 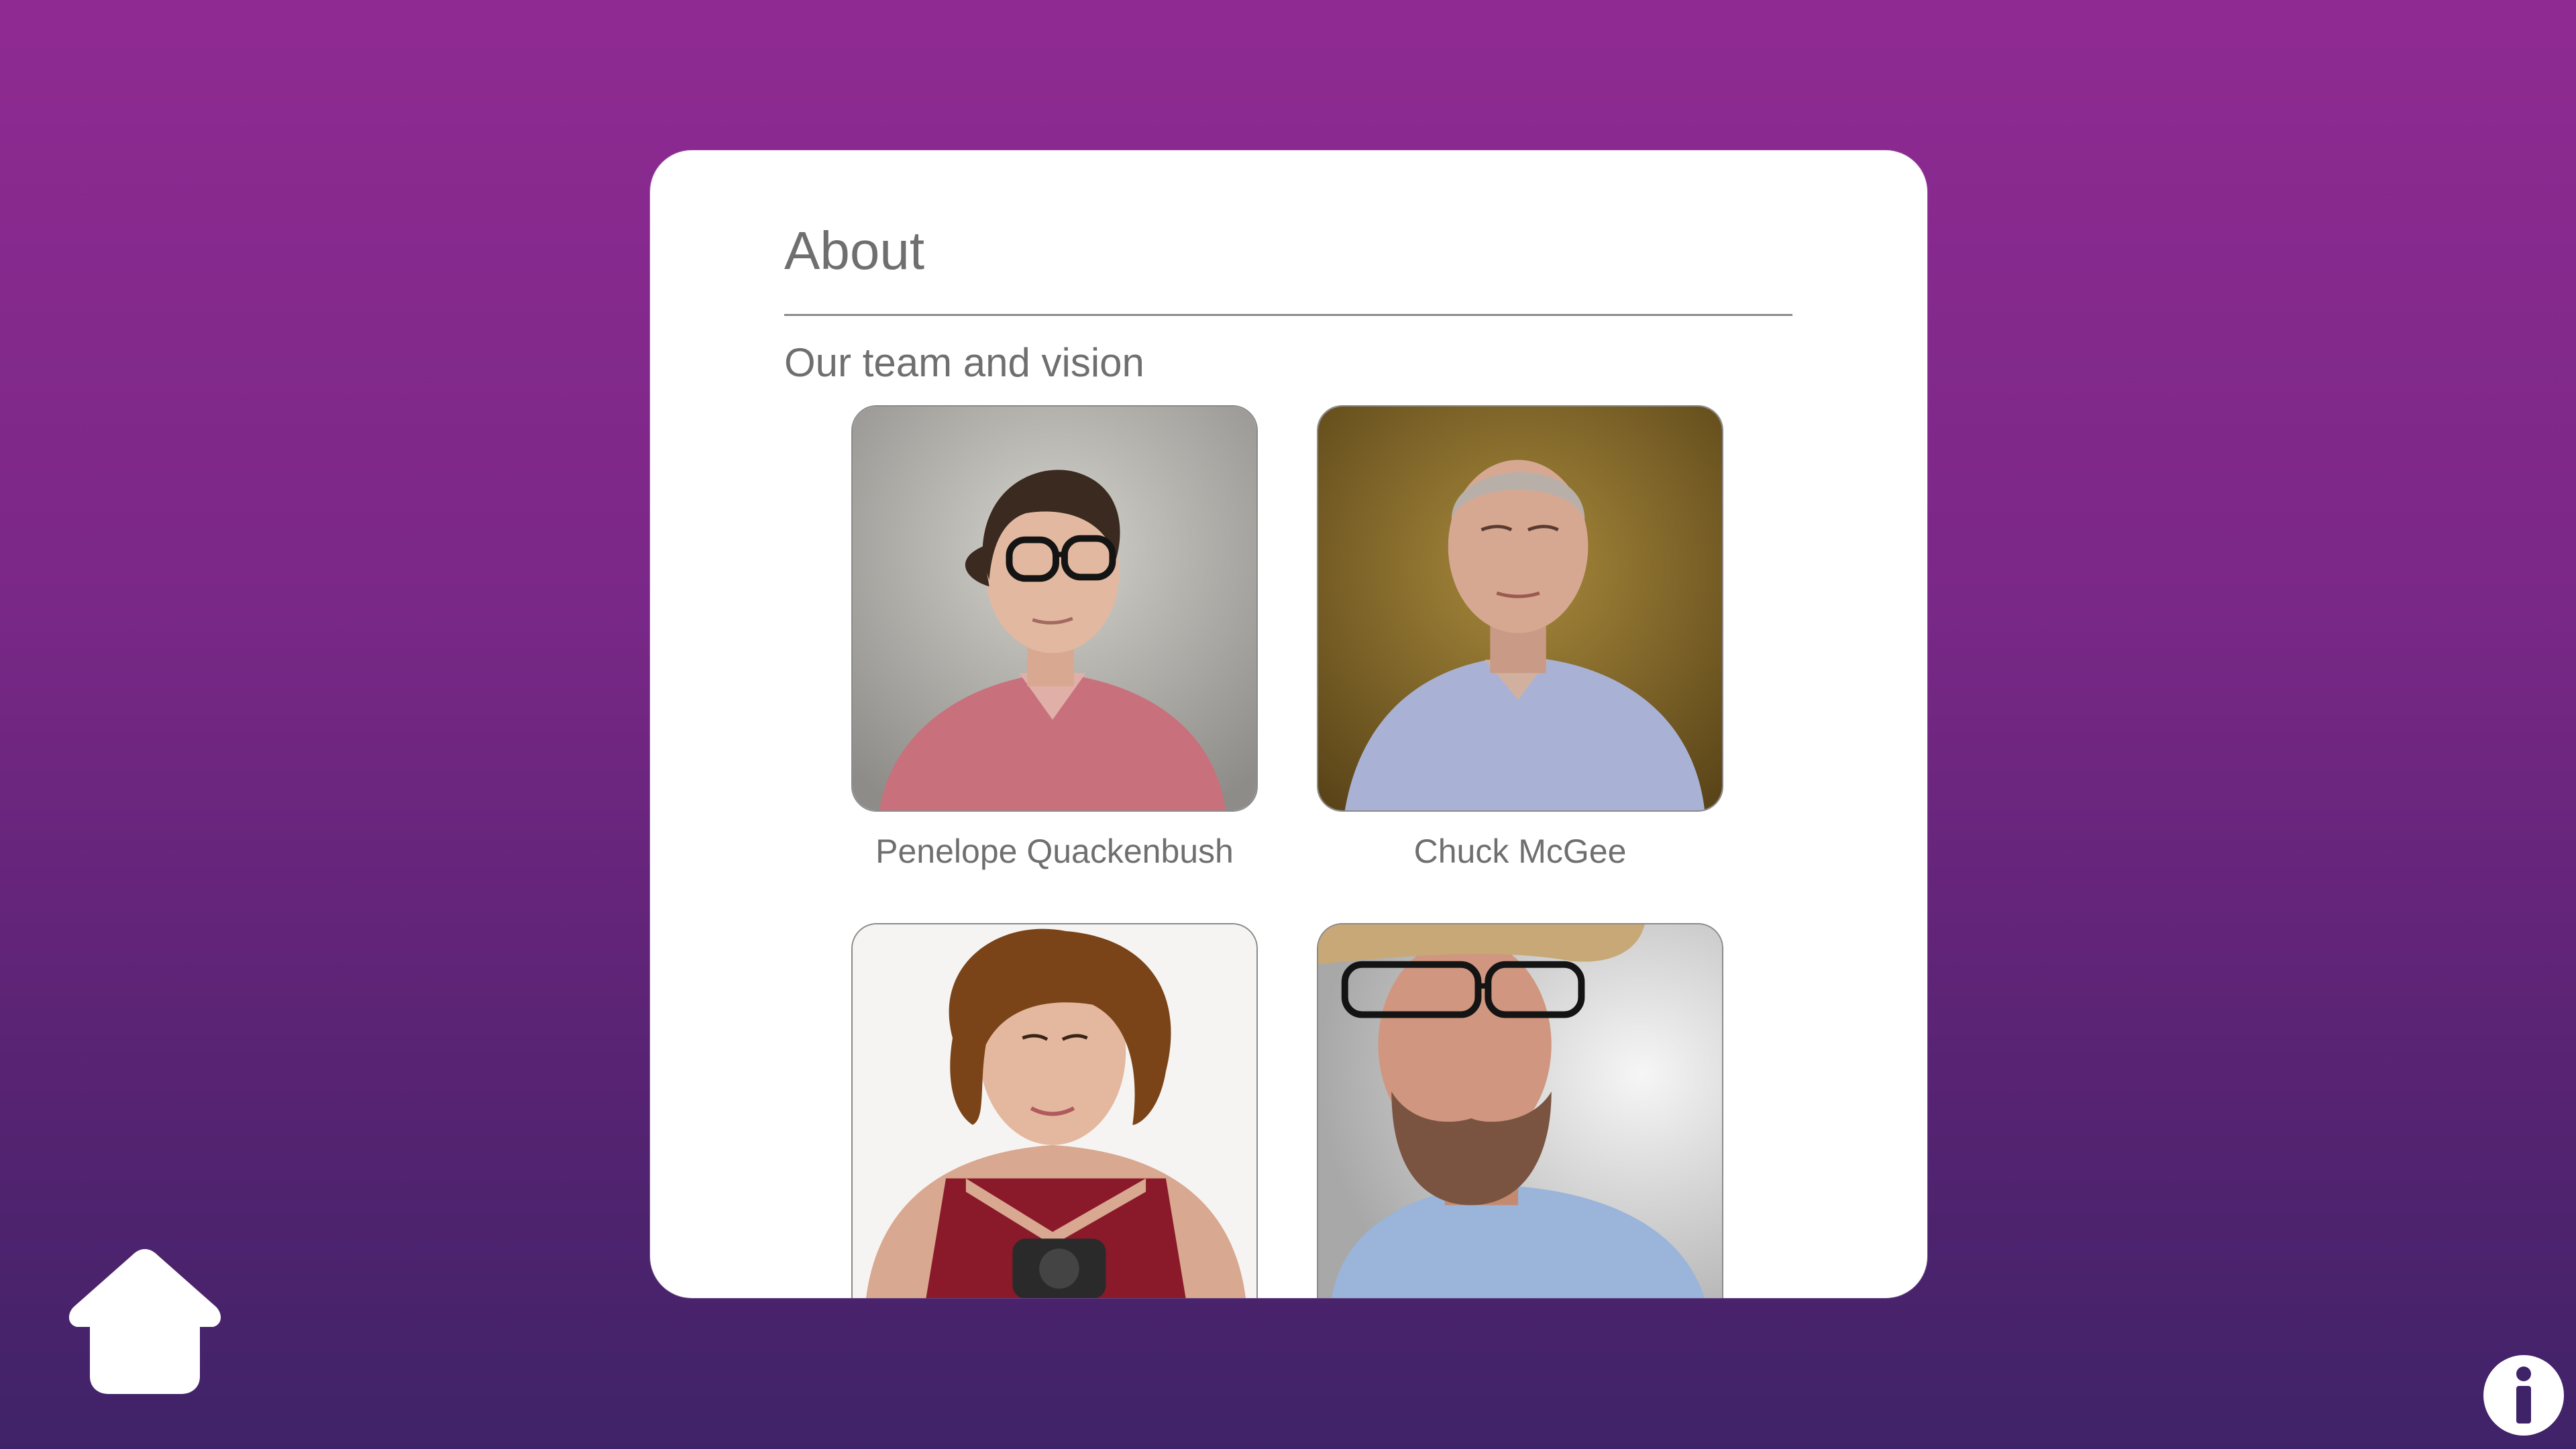 What do you see at coordinates (1288, 315) in the screenshot?
I see `title-divider` at bounding box center [1288, 315].